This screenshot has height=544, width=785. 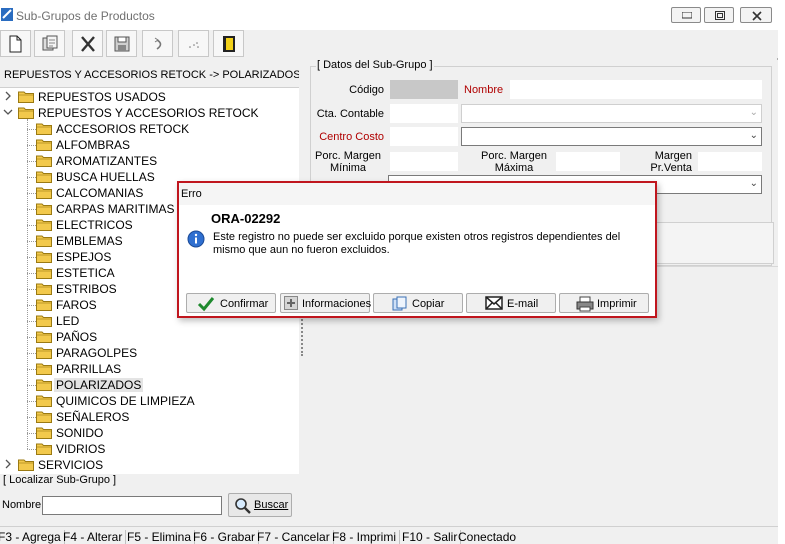 I want to click on exit-button, so click(x=228, y=43).